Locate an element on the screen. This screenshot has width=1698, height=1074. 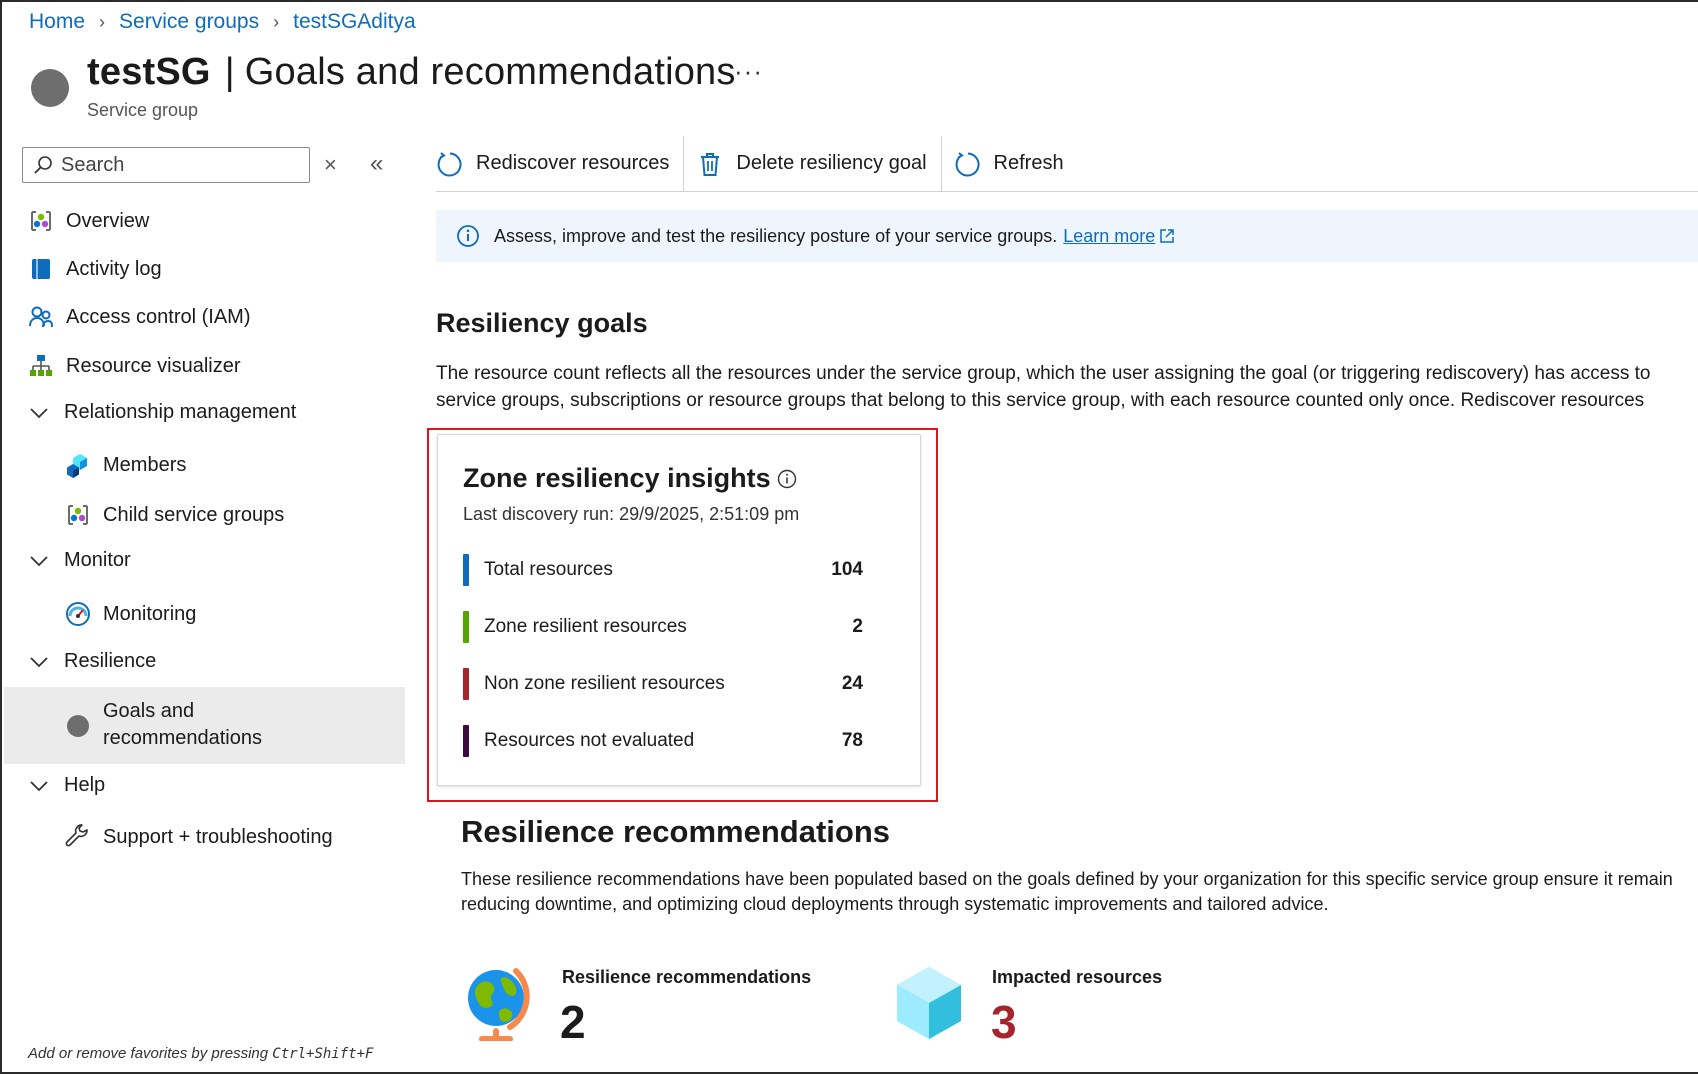
sidebar-item-goals-content: Goals and recommendations is located at coordinates (163, 725).